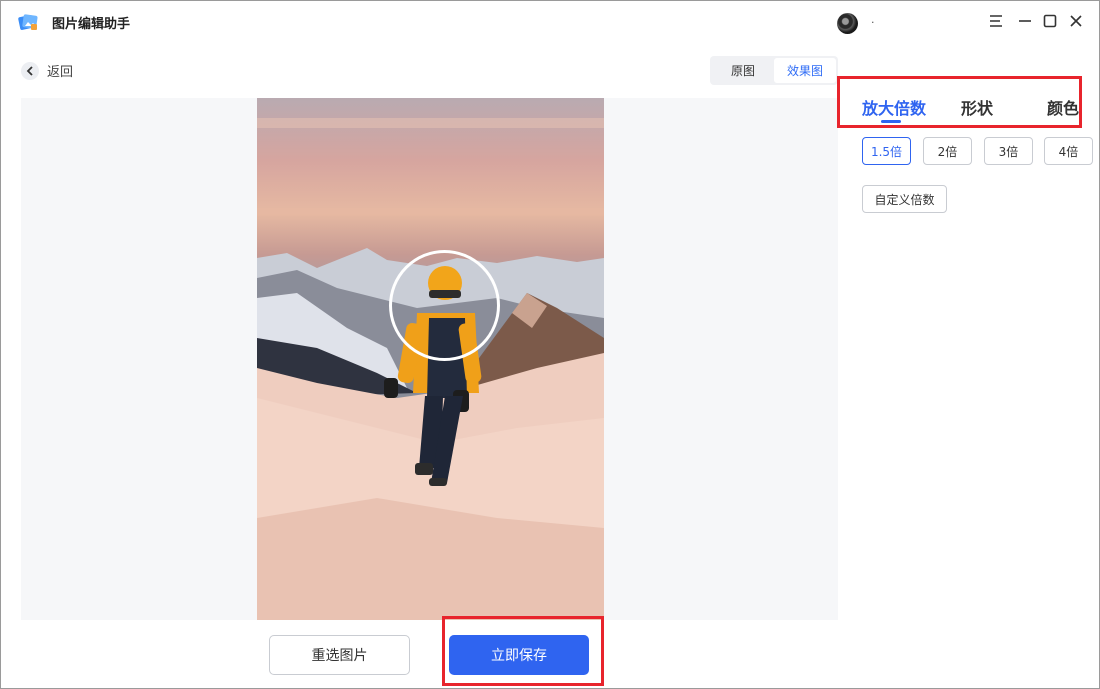  I want to click on custom-magnification-button: 自定义倍数, so click(904, 199).